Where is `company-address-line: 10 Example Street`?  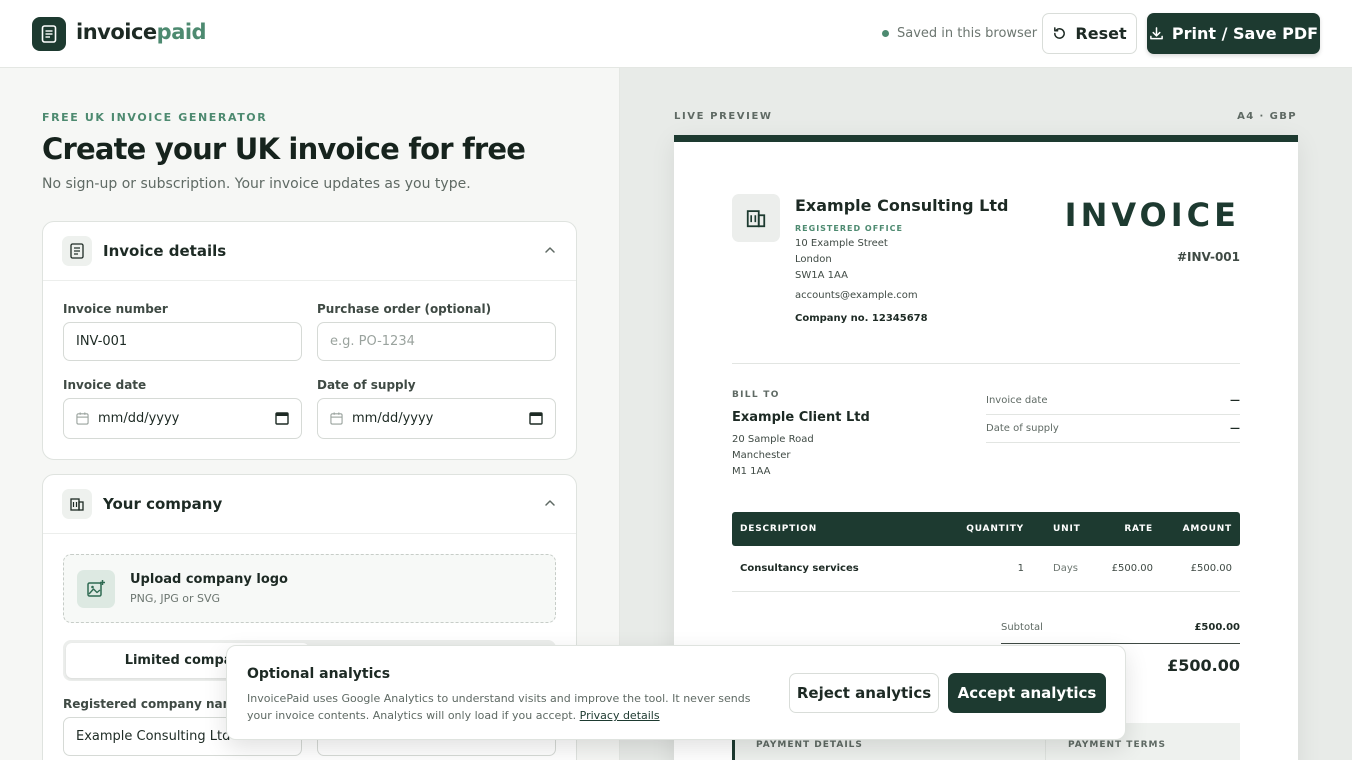 company-address-line: 10 Example Street is located at coordinates (841, 243).